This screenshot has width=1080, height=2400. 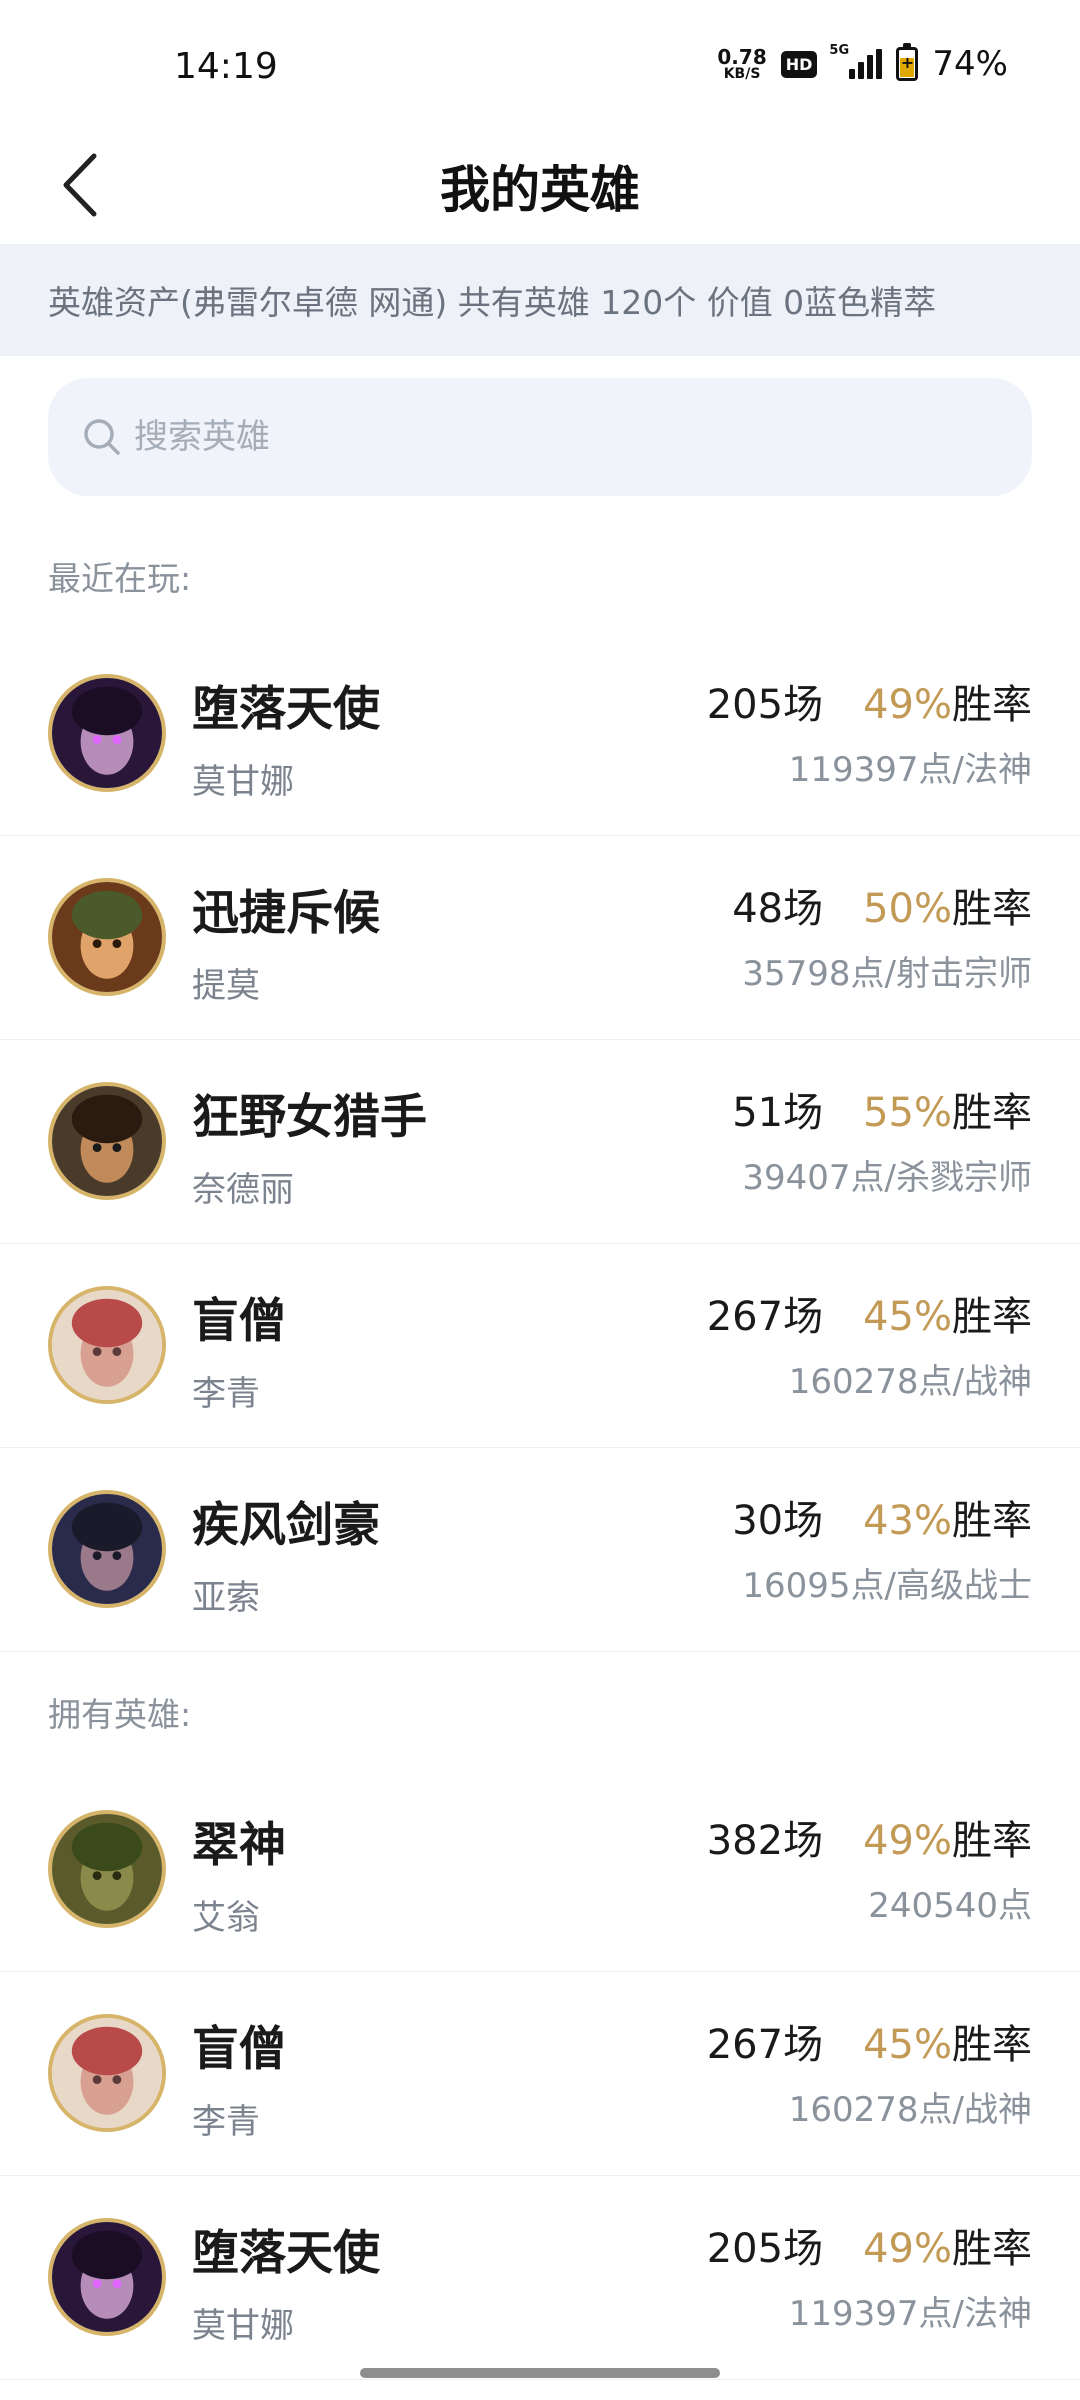 I want to click on status-bar: 14:19 0.78 KB/S HD 5G + 74%, so click(x=540, y=70).